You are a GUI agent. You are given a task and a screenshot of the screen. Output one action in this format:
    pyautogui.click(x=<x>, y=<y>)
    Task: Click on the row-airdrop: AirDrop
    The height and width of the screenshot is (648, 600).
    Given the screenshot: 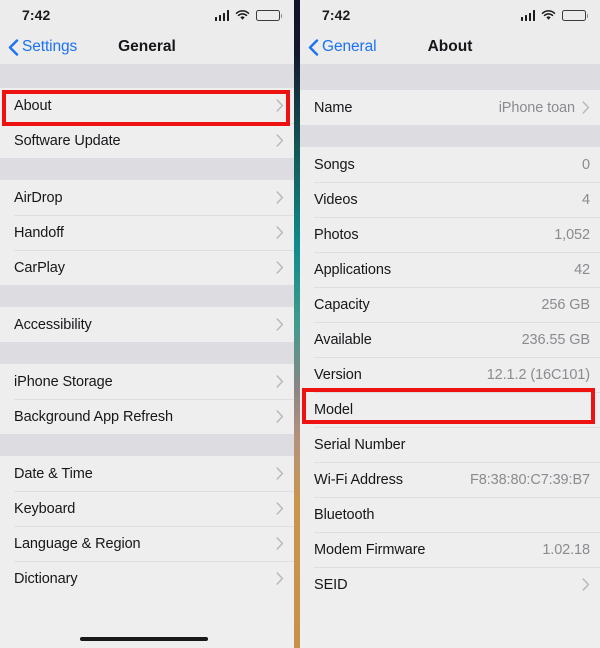 What is the action you would take?
    pyautogui.click(x=147, y=197)
    